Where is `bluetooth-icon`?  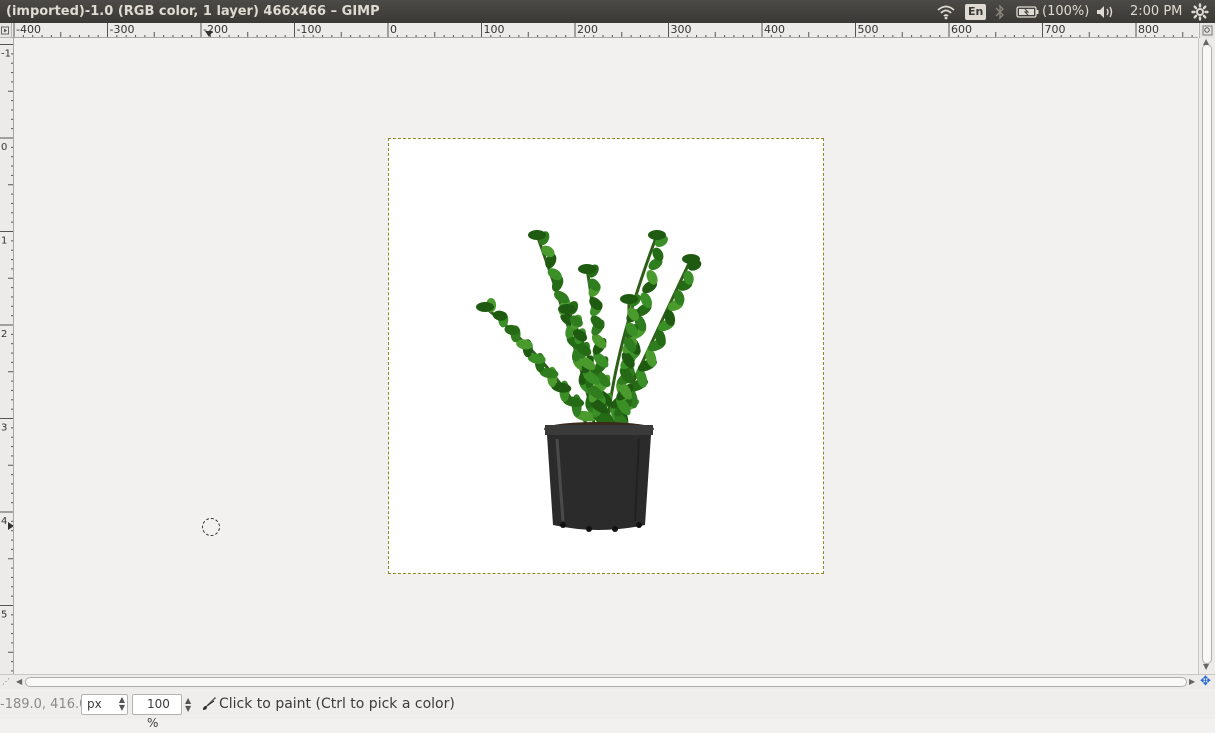
bluetooth-icon is located at coordinates (1000, 11).